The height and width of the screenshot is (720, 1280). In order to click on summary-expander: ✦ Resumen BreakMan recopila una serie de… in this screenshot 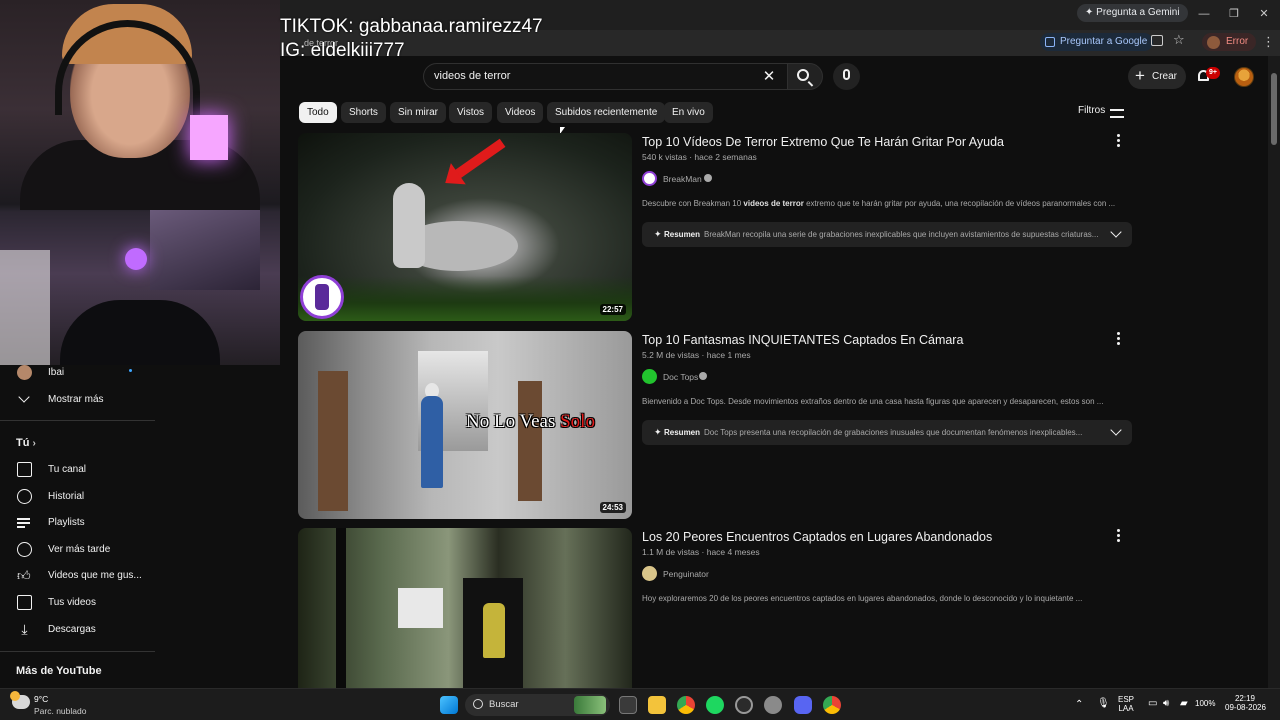, I will do `click(887, 234)`.